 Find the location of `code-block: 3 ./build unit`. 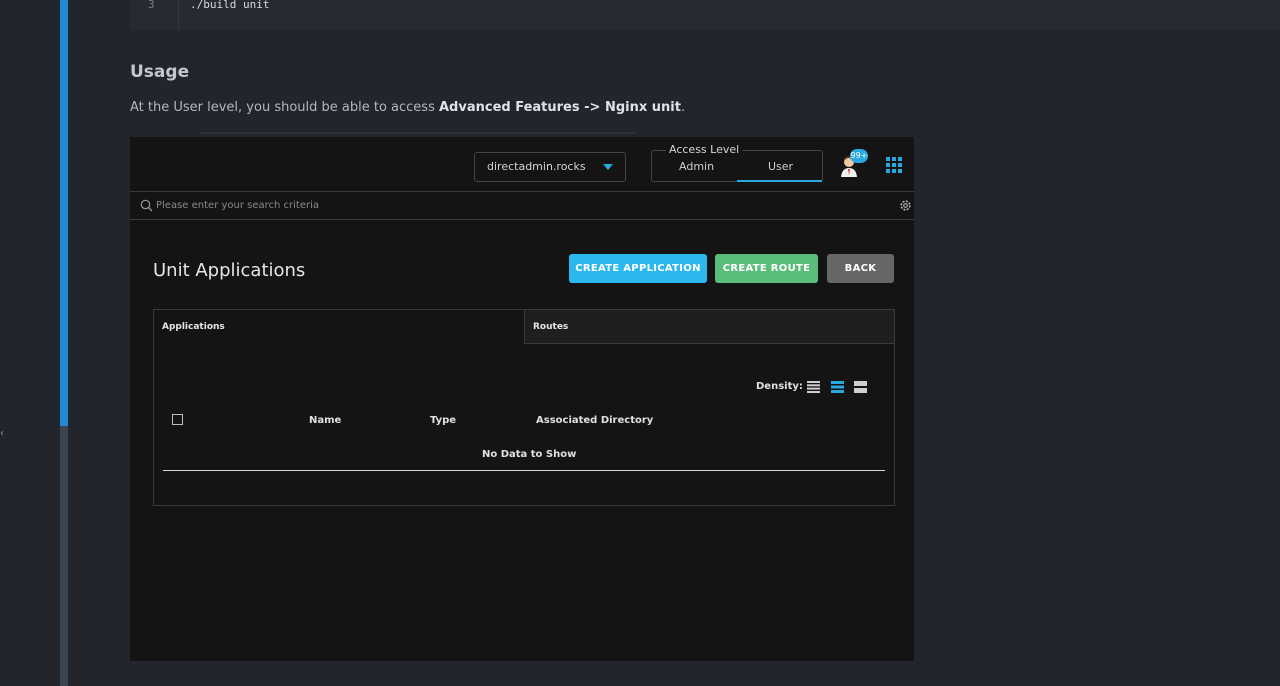

code-block: 3 ./build unit is located at coordinates (705, 15).